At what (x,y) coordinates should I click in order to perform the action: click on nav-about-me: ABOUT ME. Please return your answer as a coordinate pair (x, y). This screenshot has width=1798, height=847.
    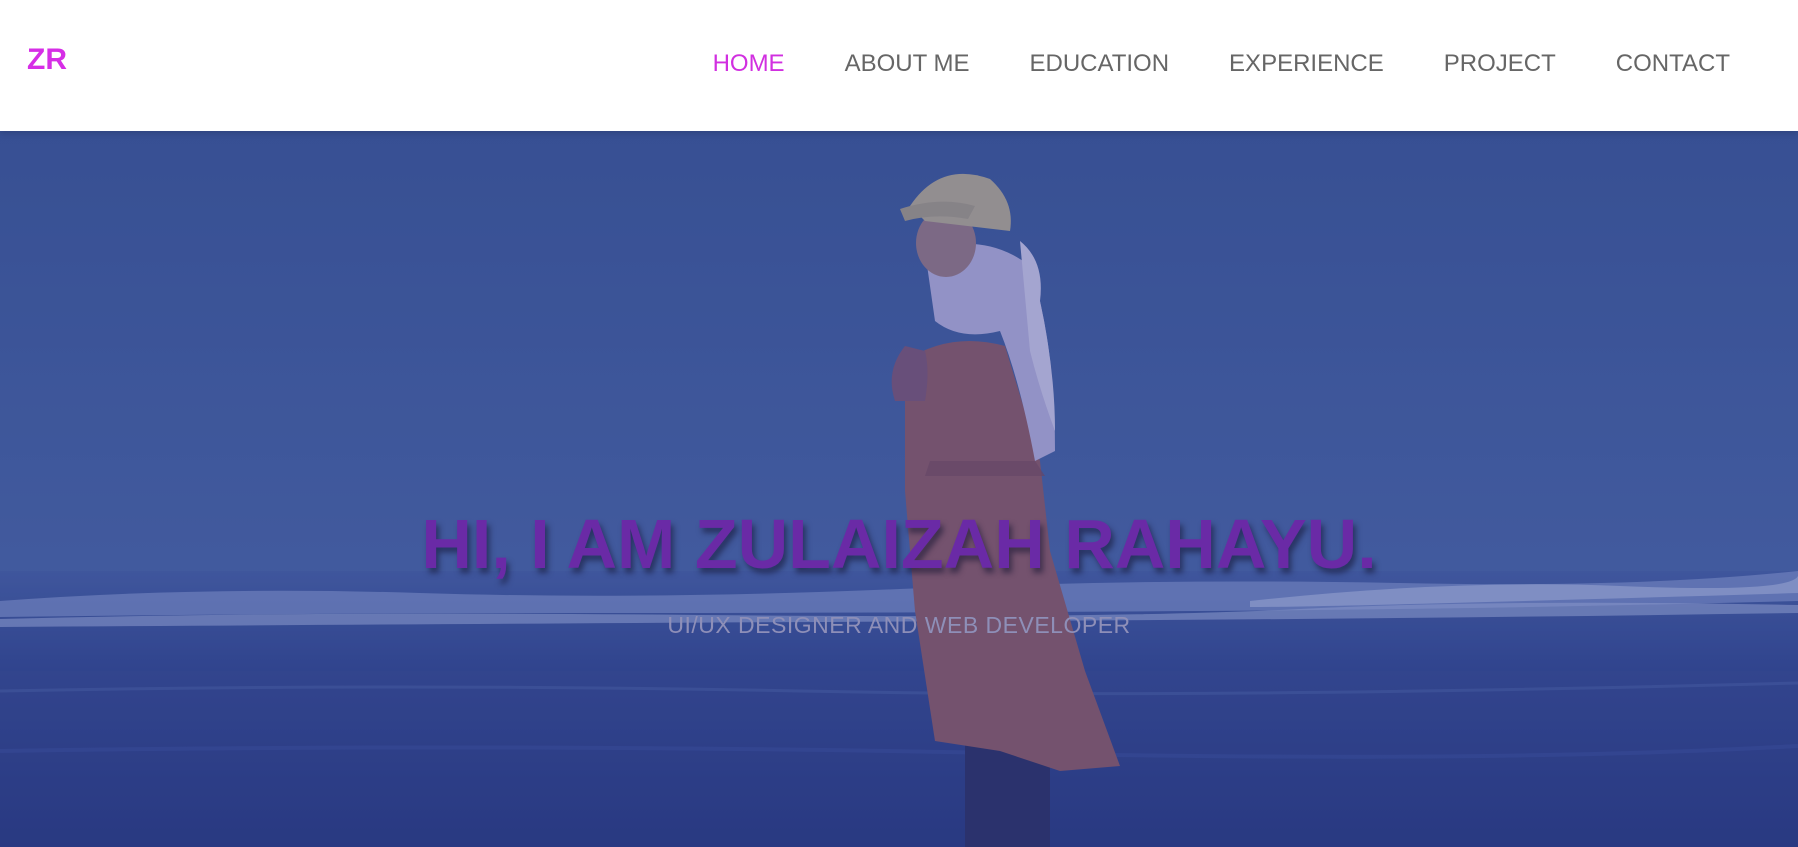
    Looking at the image, I should click on (907, 64).